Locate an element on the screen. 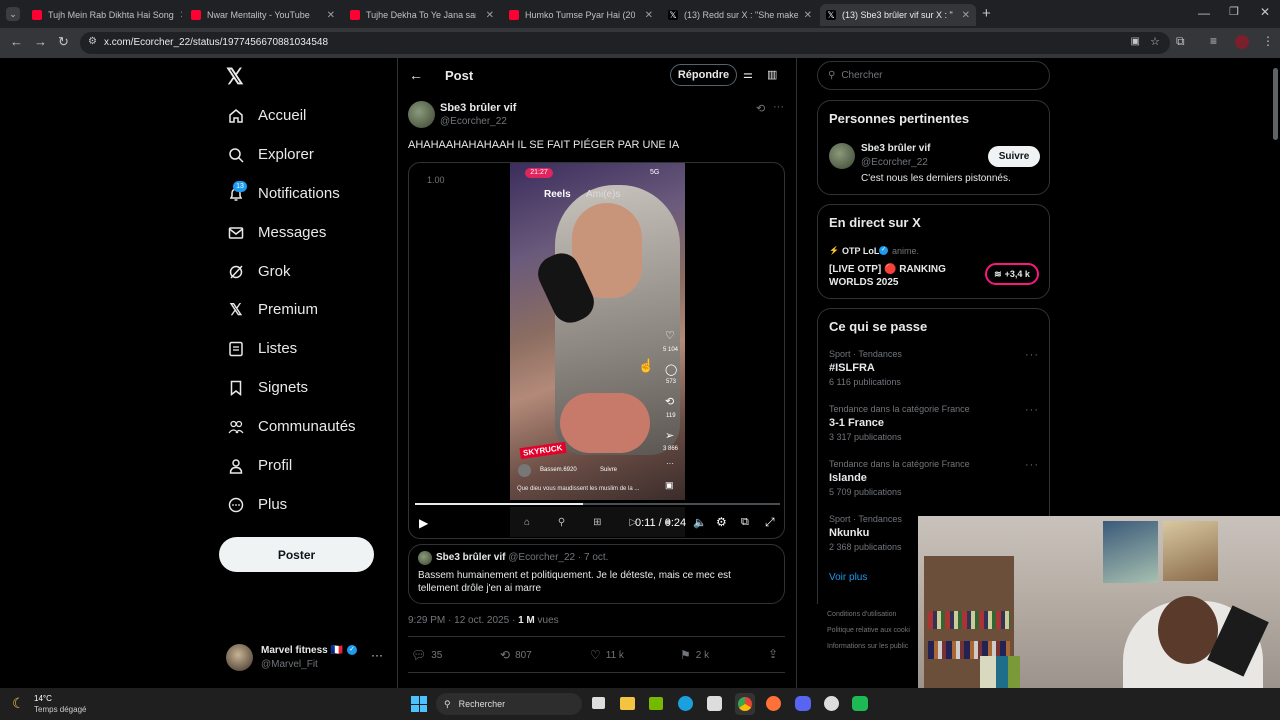  bookmark-star-icon: ☆ is located at coordinates (1155, 41).